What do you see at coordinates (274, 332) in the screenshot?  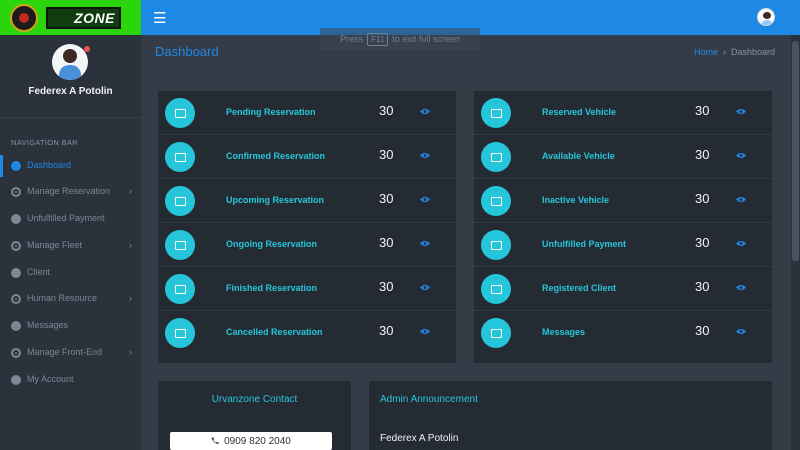 I see `stat-label: Cancelled Reservation` at bounding box center [274, 332].